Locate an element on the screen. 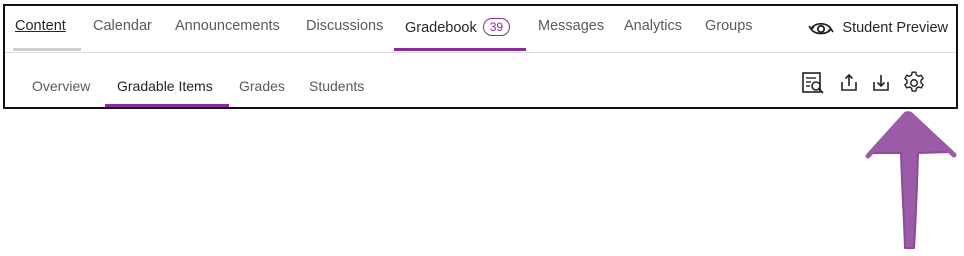 The image size is (964, 256). subtab-grades: Grades is located at coordinates (262, 86).